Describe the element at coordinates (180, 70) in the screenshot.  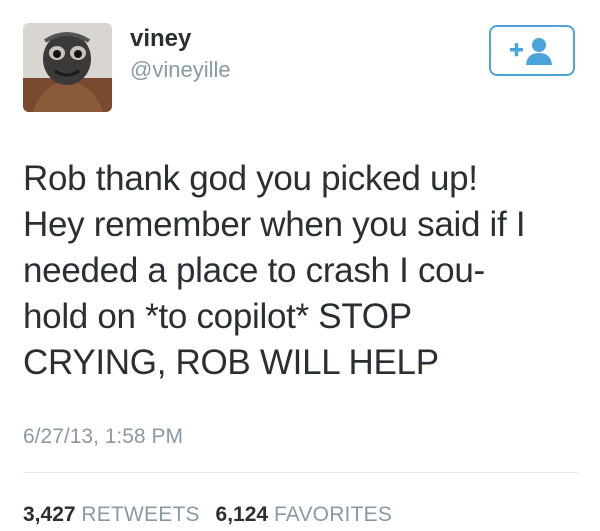
I see `user-handle: @vineyille` at that location.